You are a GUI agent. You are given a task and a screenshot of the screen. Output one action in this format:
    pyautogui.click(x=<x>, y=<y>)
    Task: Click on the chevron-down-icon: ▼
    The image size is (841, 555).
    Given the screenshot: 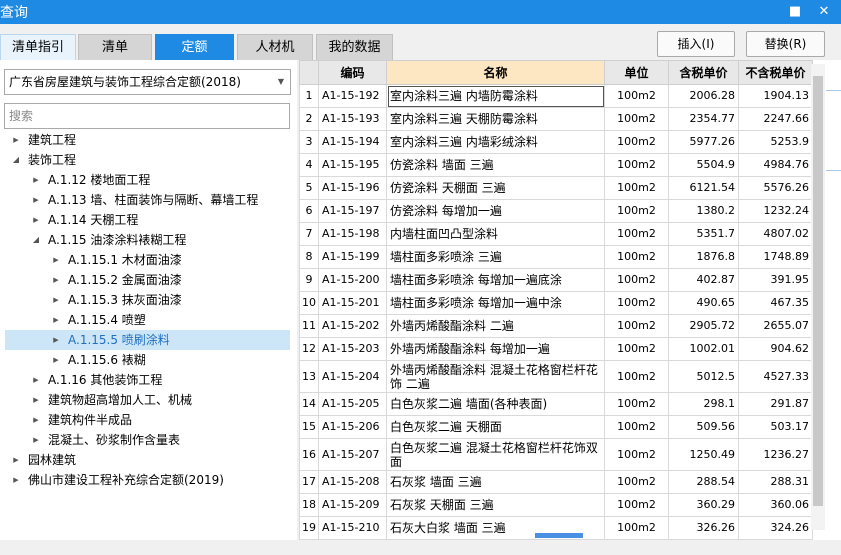 What is the action you would take?
    pyautogui.click(x=281, y=82)
    